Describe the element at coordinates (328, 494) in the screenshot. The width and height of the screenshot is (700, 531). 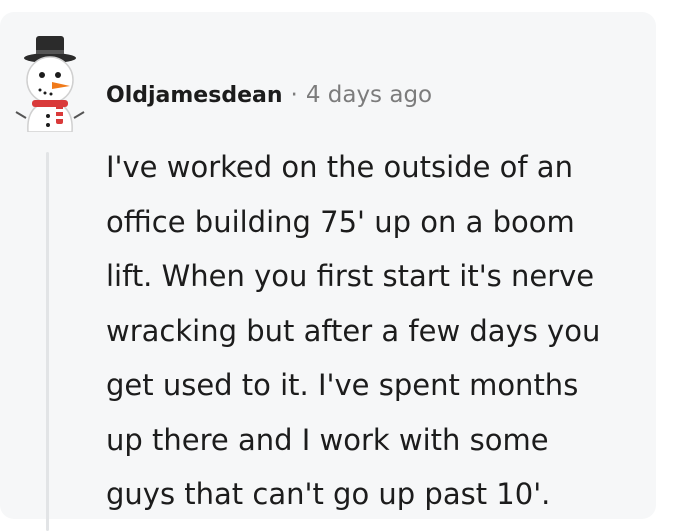
I see `comment-body-line: guys that can't go up past 10'.` at that location.